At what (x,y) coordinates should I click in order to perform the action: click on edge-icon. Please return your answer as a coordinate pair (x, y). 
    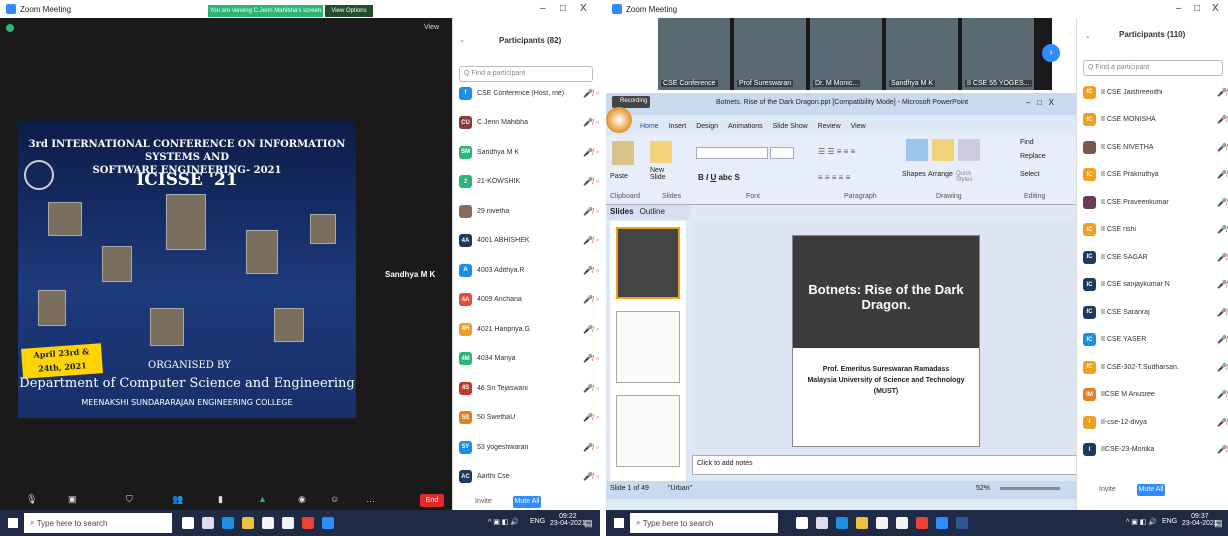
    Looking at the image, I should click on (228, 523).